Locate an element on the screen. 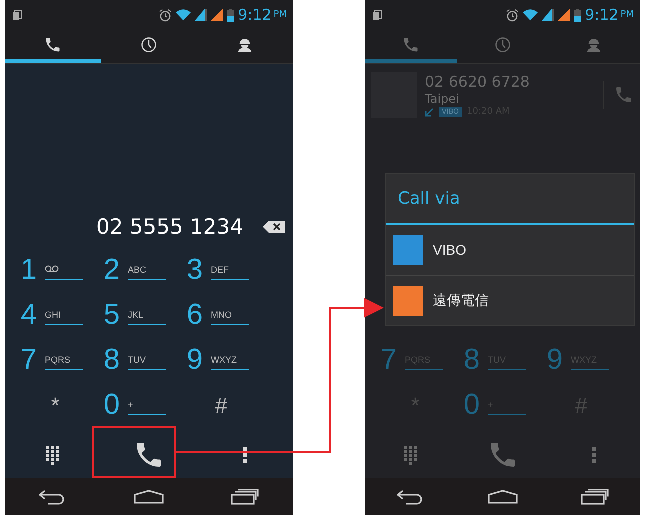 This screenshot has width=645, height=515. dial-key: 6 MNO is located at coordinates (226, 315).